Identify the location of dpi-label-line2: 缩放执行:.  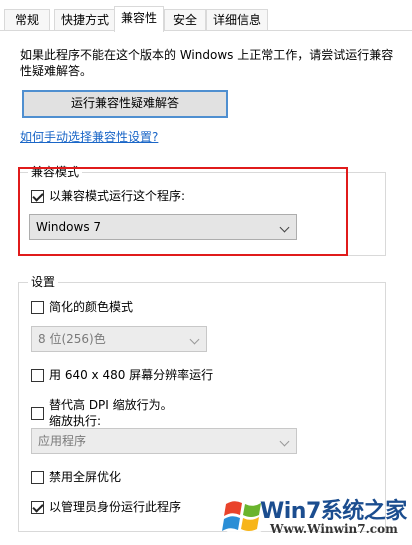
(75, 421).